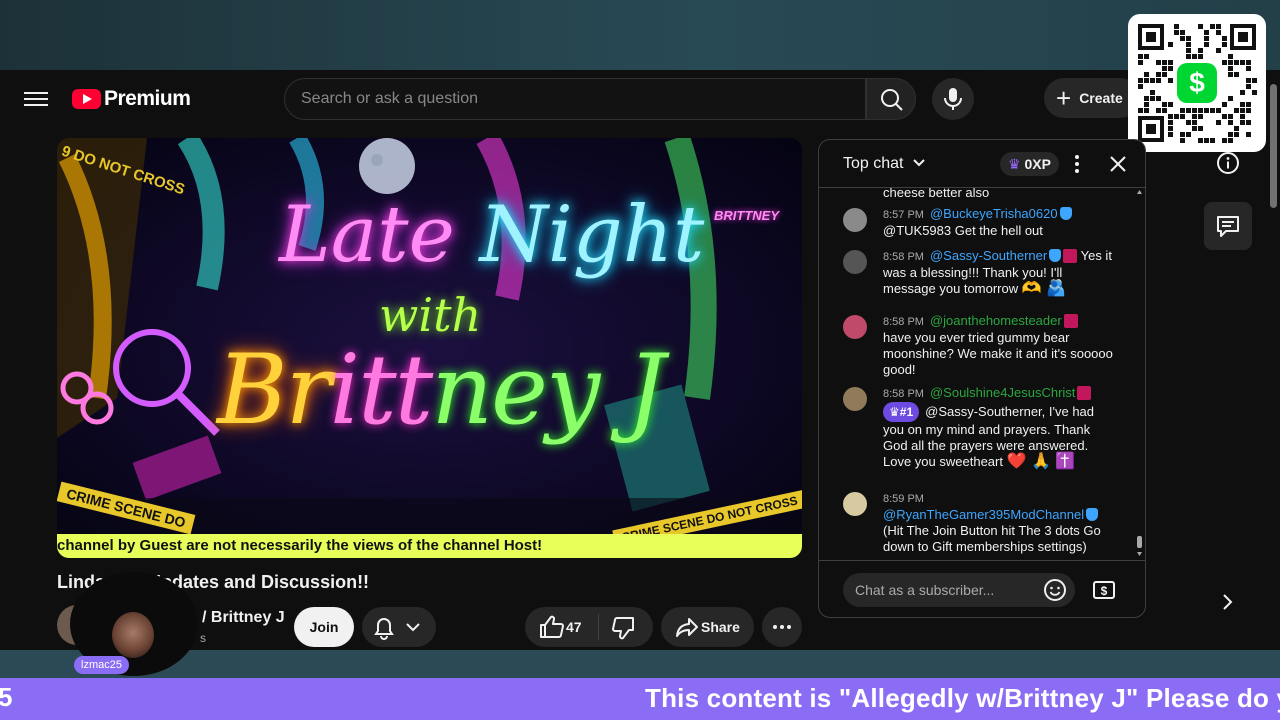  Describe the element at coordinates (131, 99) in the screenshot. I see `youtube-logo: Premium` at that location.